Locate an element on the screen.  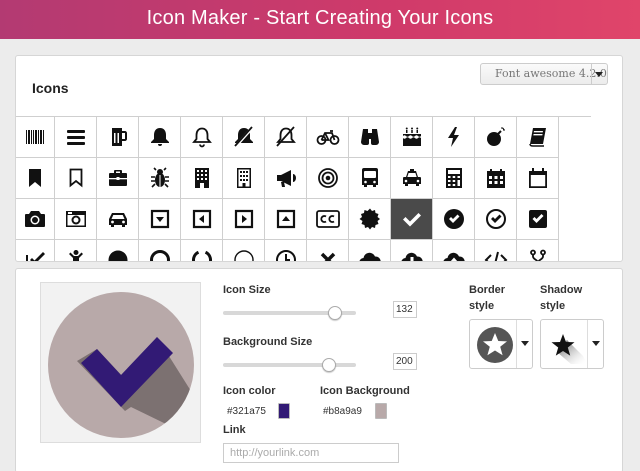
bookmark-icon is located at coordinates (35, 178).